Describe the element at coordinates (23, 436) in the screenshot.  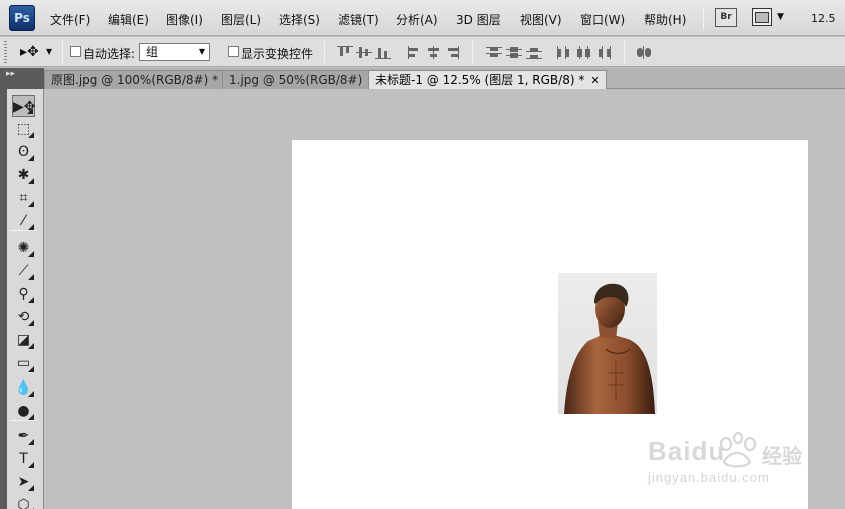
I see `pen-tool: ✒` at that location.